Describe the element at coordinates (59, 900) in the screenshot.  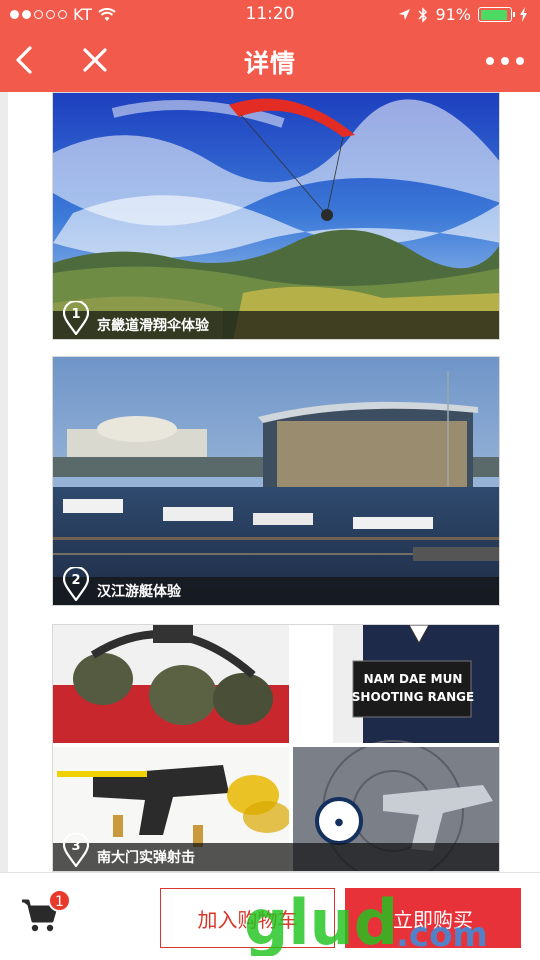
I see `cart-count-badge: 1` at that location.